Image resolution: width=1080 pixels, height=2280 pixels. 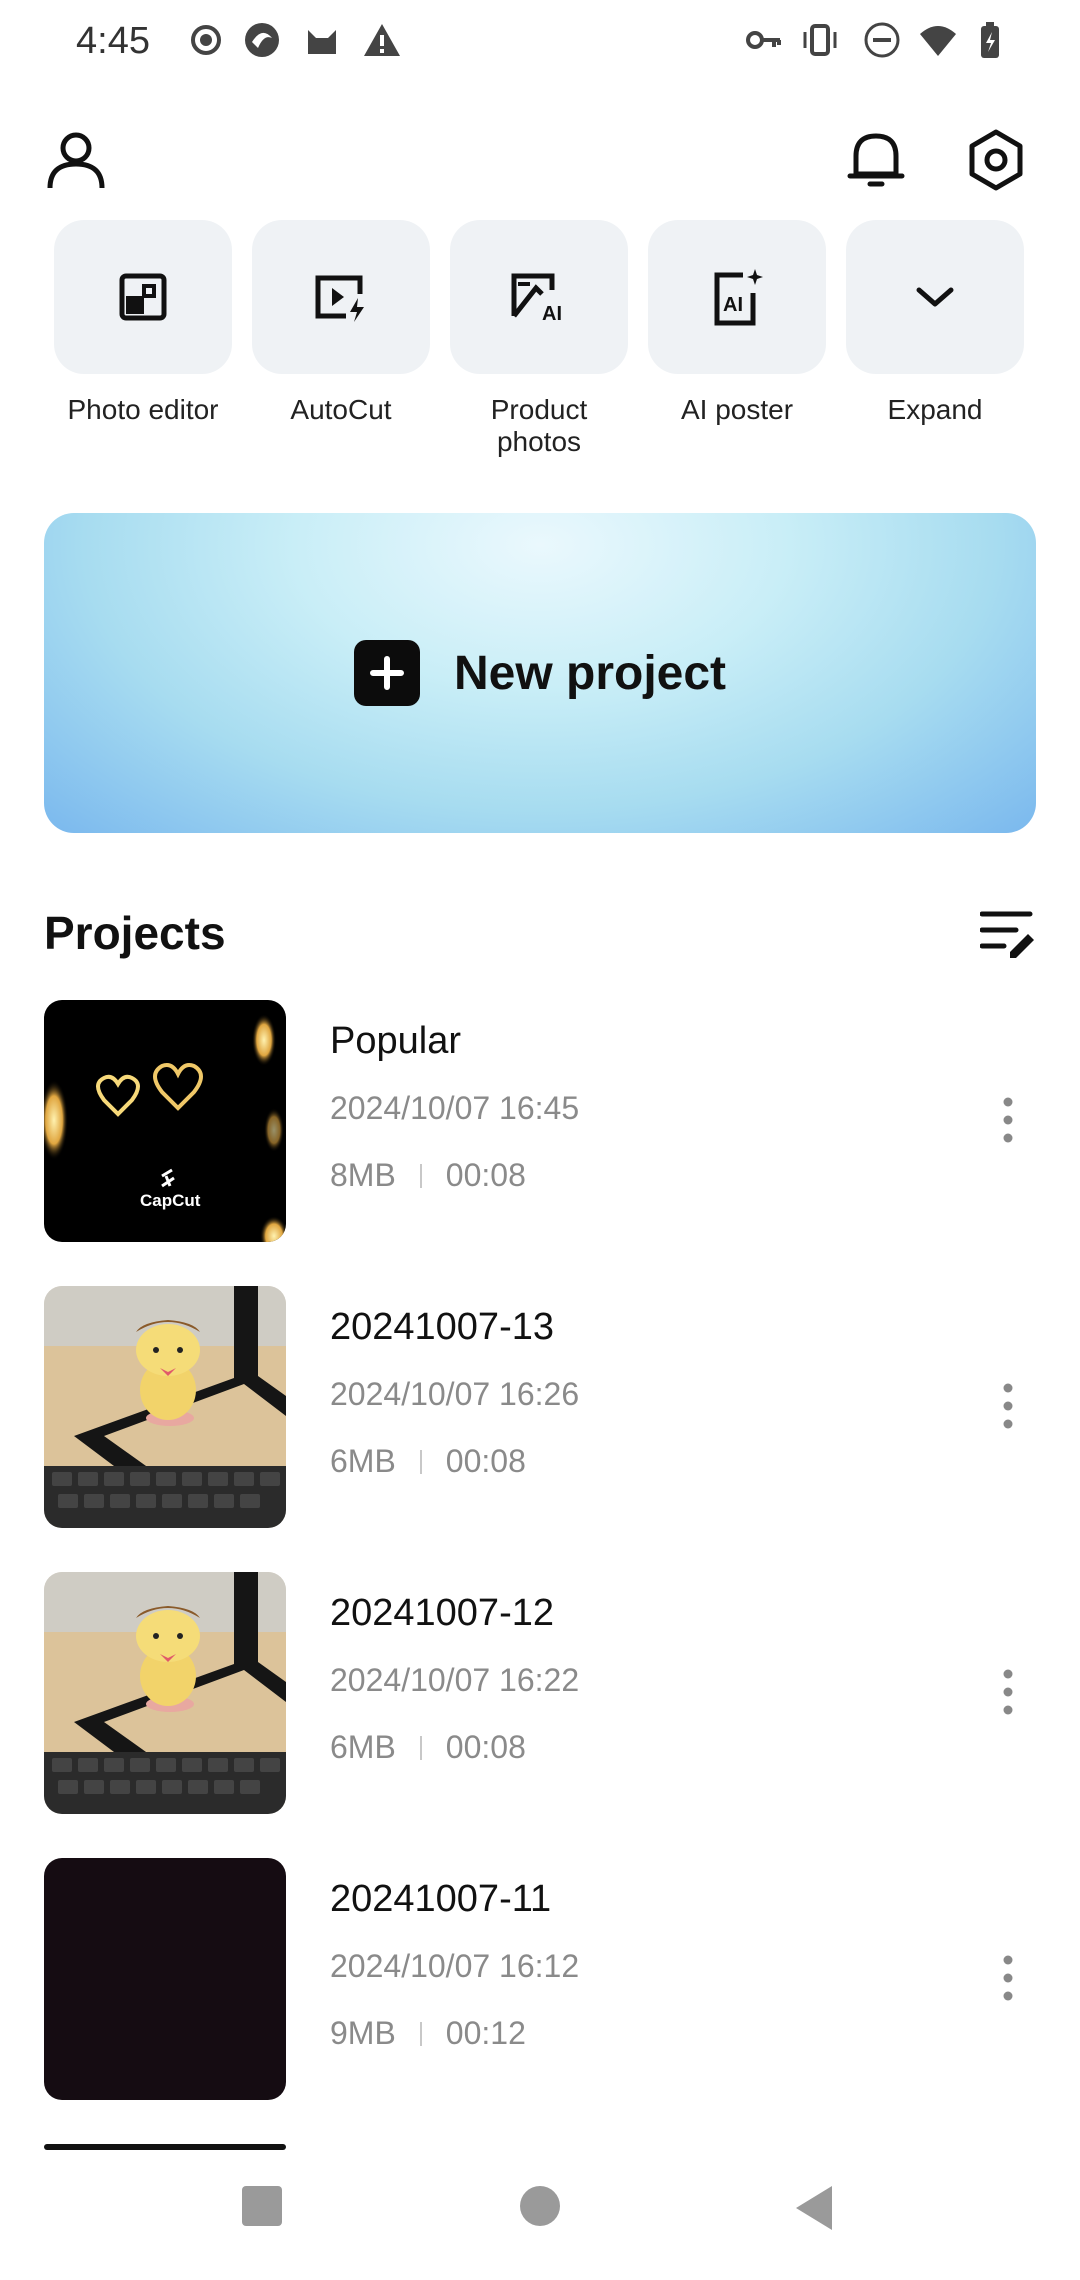 I want to click on tool-photo-editor: Photo editor, so click(x=143, y=323).